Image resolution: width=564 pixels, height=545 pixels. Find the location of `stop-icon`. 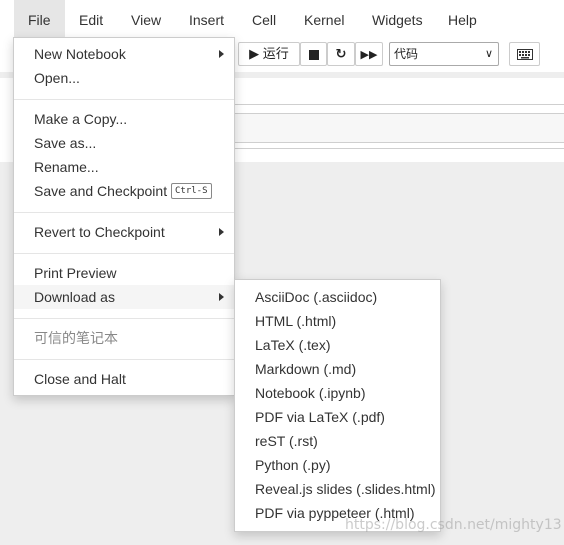

stop-icon is located at coordinates (313, 54).